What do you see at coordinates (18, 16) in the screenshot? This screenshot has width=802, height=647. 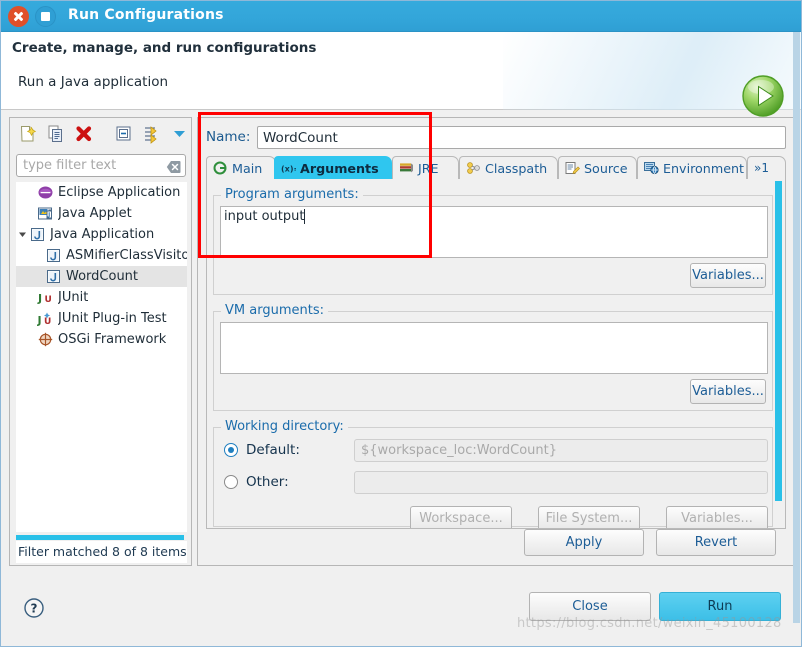 I see `close-icon` at bounding box center [18, 16].